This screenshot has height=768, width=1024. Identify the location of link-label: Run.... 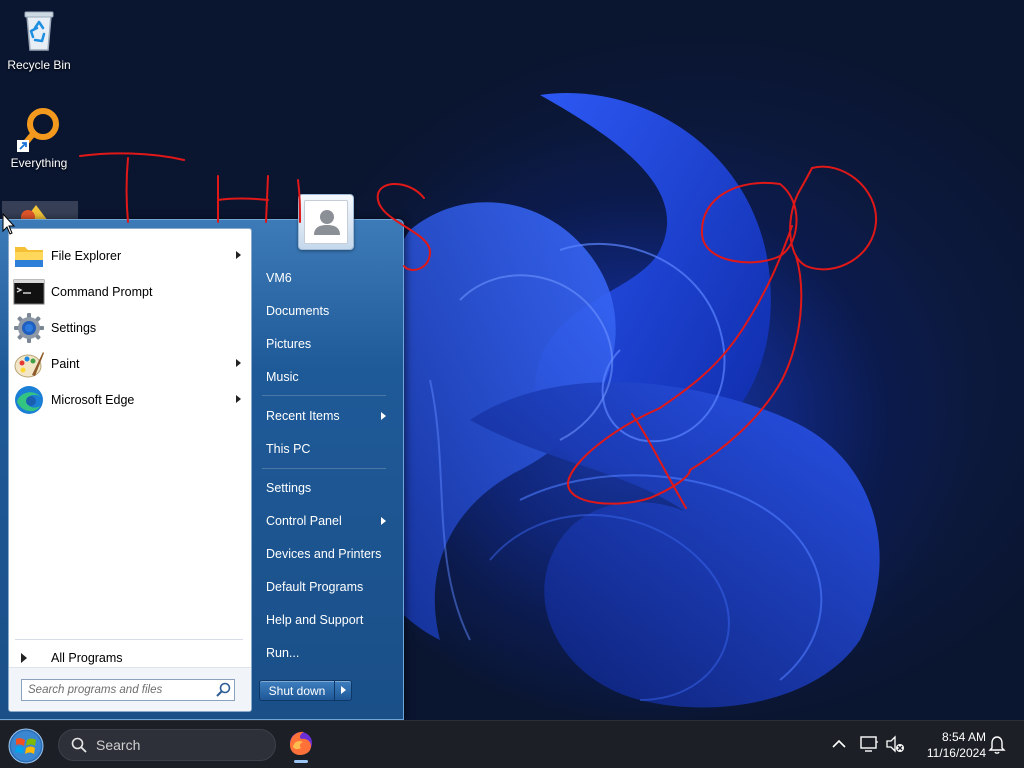
(283, 653).